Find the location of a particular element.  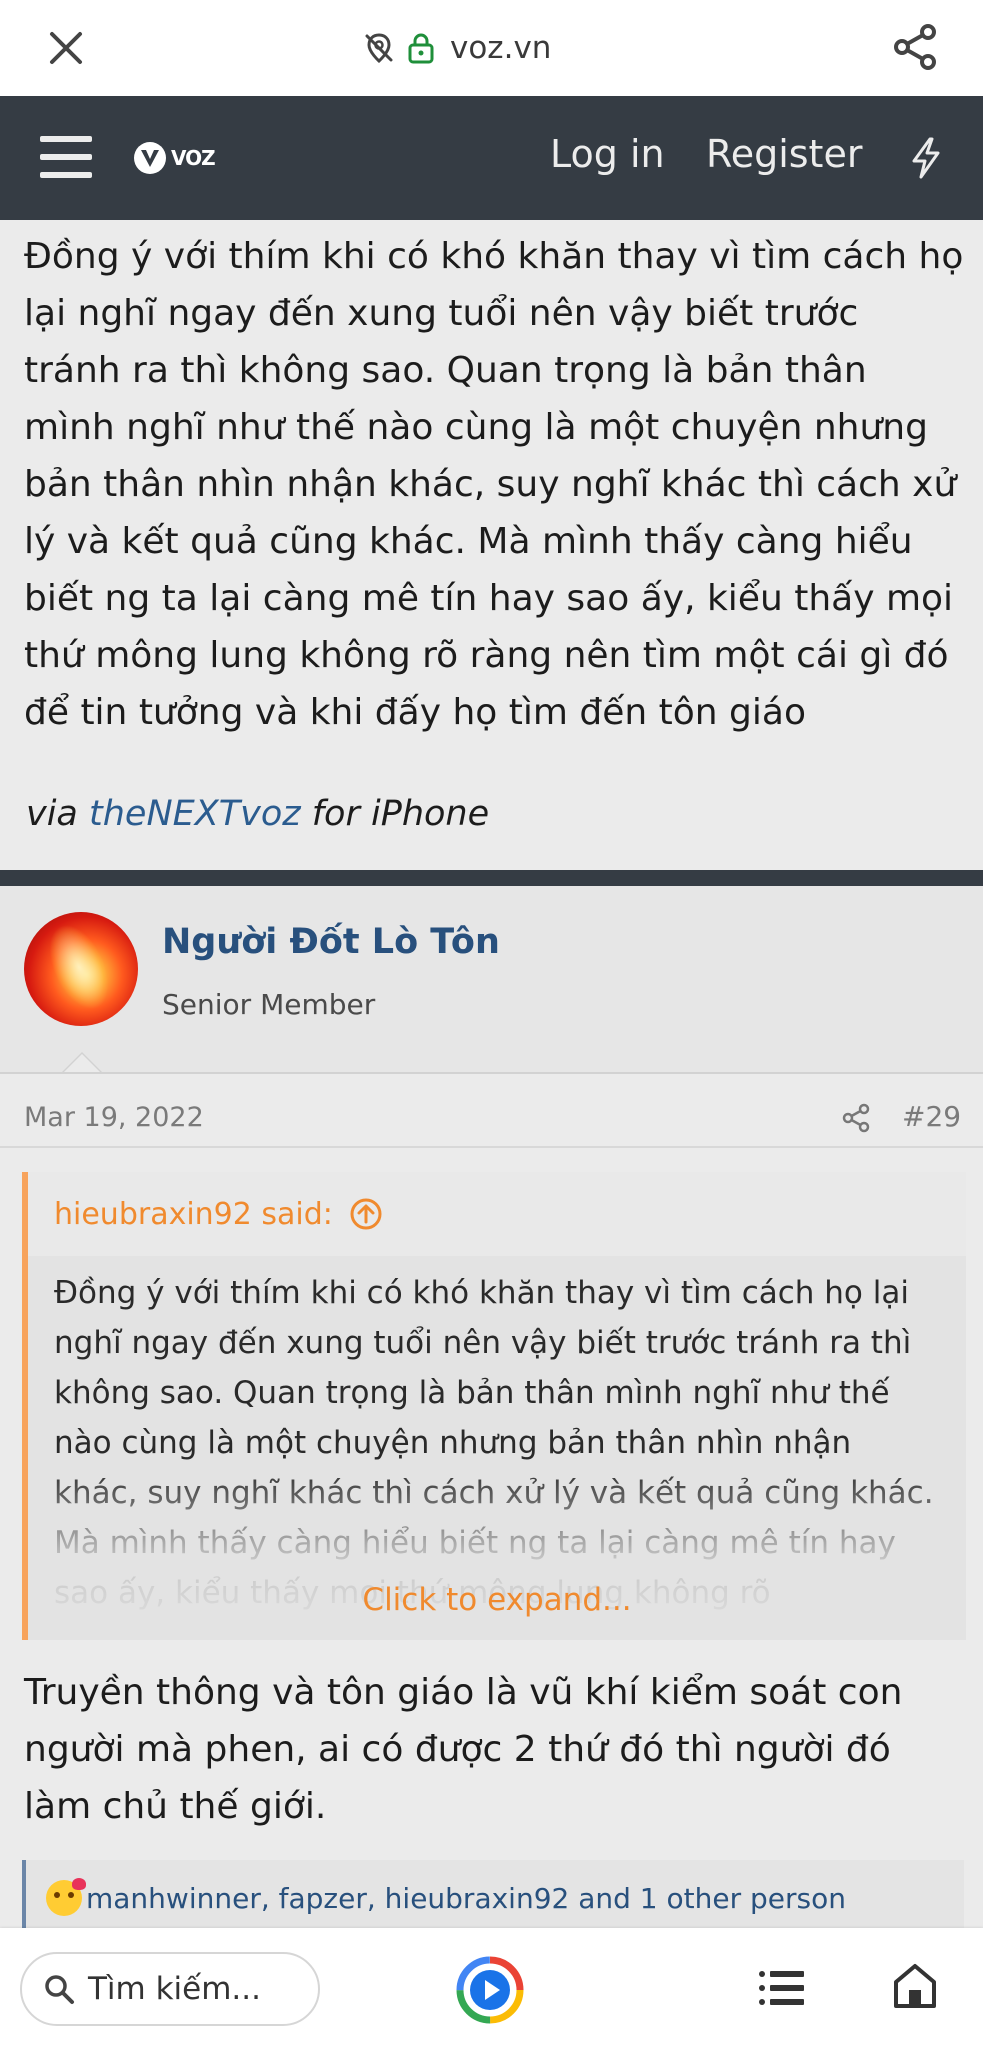

post-user-panel: Người Đốt Lò Tôn Senior Member is located at coordinates (491, 980).